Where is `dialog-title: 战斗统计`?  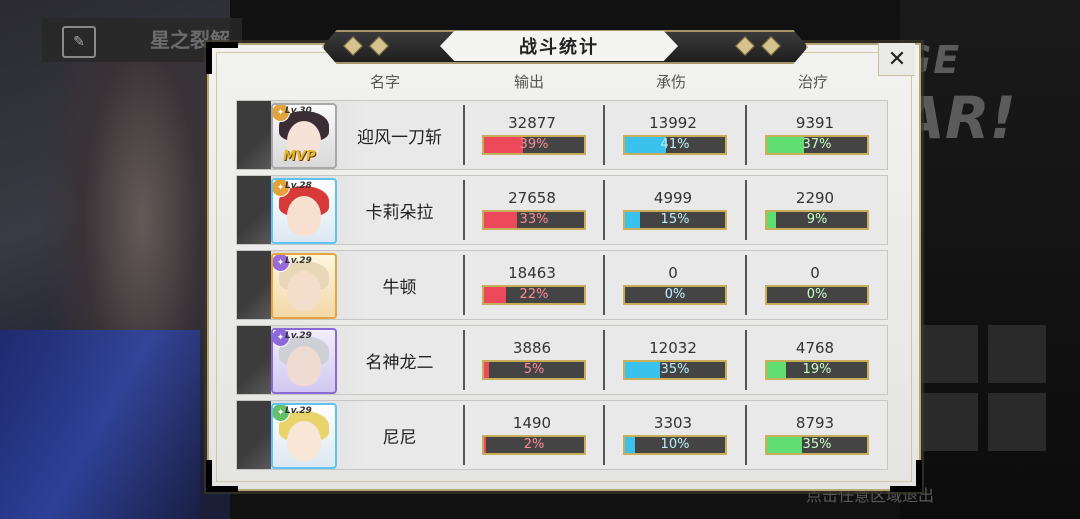 dialog-title: 战斗统计 is located at coordinates (559, 46).